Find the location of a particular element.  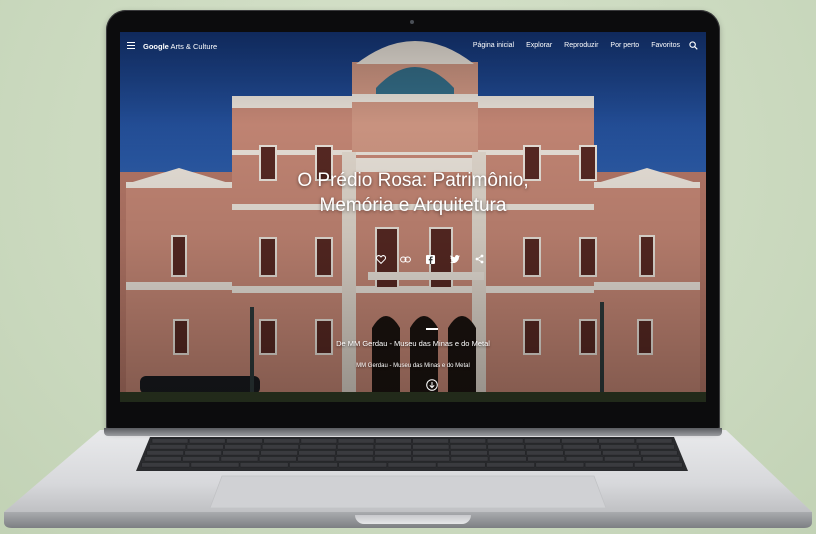

heart-icon is located at coordinates (380, 259).